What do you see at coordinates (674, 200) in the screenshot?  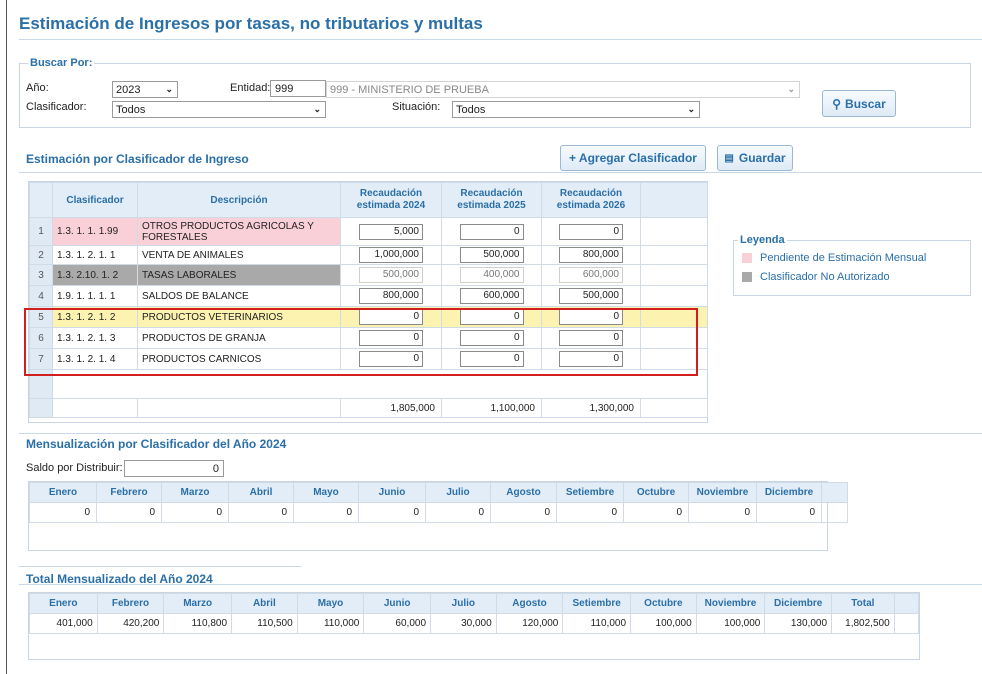 I see `header-spacer` at bounding box center [674, 200].